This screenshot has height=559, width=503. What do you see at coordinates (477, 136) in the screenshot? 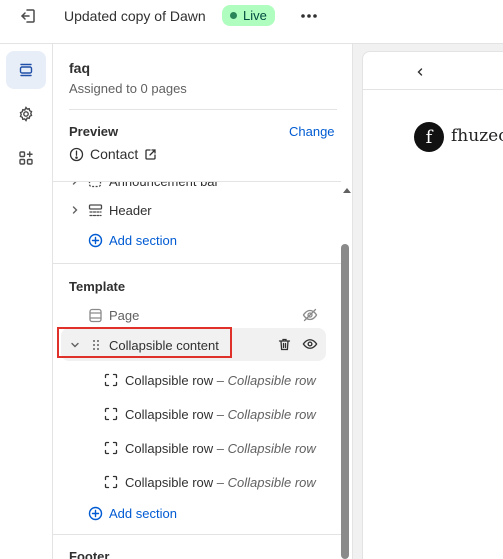
I see `store-logo-text: fhuzeo` at bounding box center [477, 136].